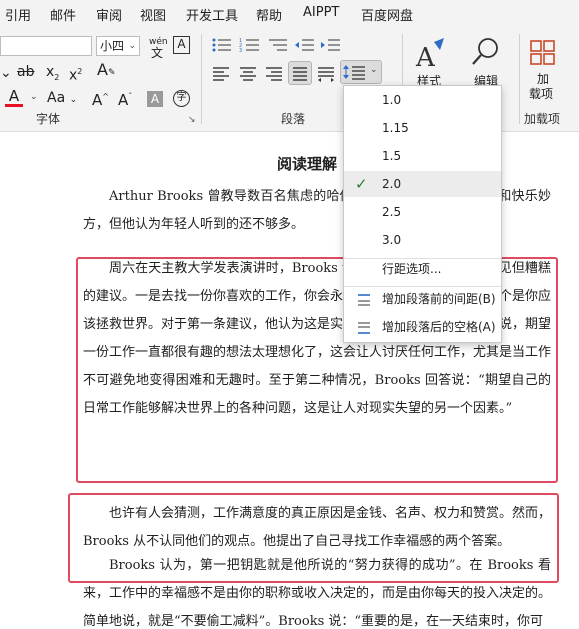  I want to click on styles-icon: A, so click(430, 55).